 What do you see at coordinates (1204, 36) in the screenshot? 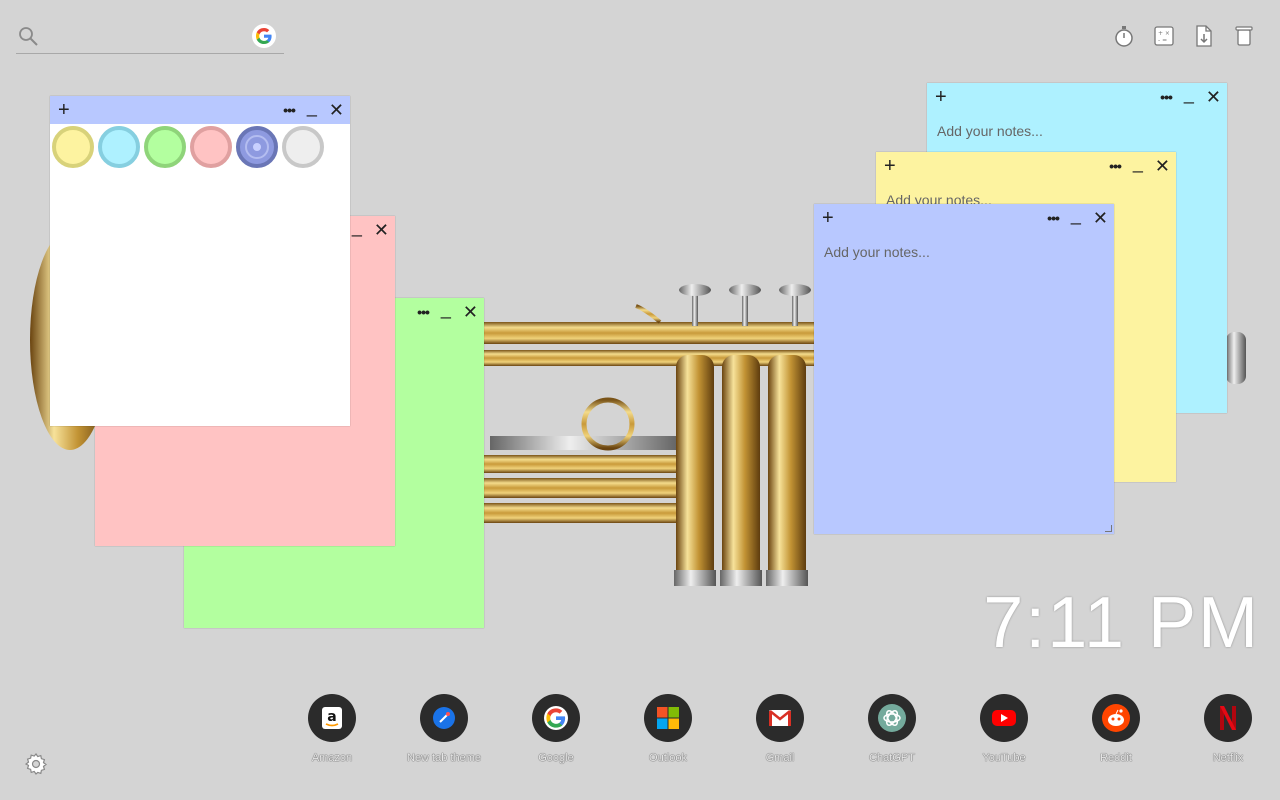
I see `file-icon` at bounding box center [1204, 36].